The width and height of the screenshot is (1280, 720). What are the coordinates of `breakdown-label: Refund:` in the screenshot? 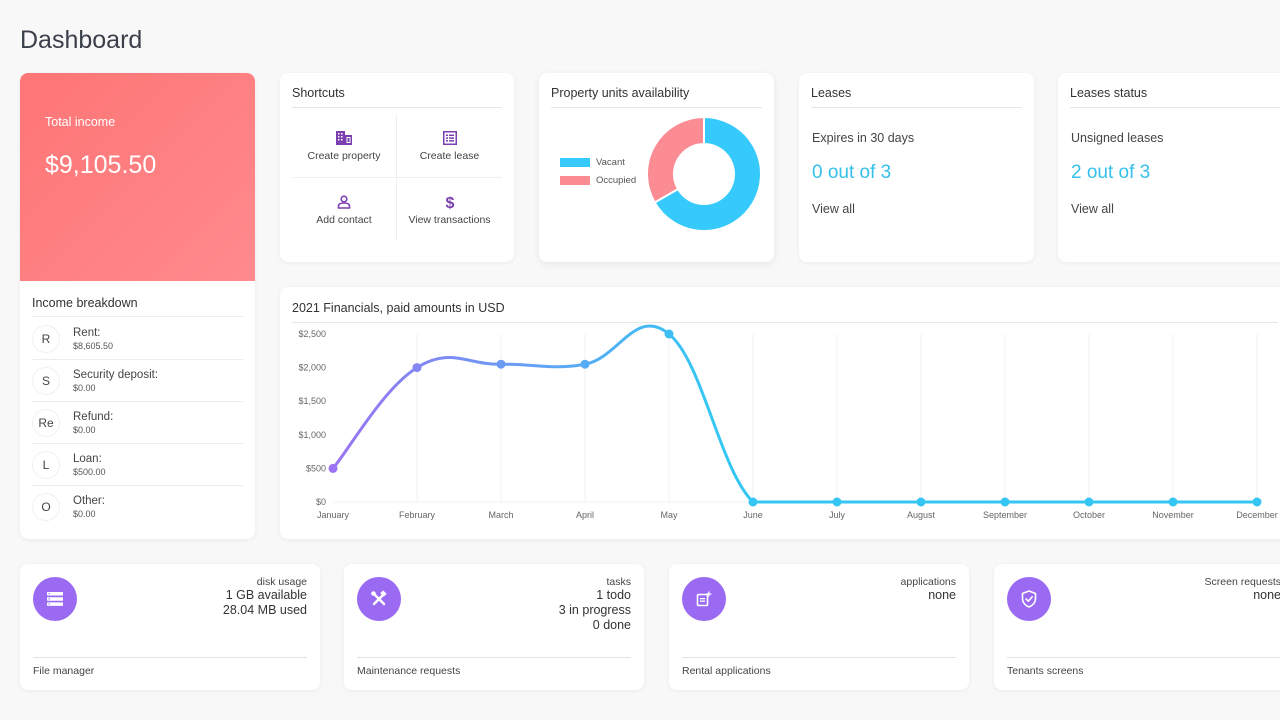 It's located at (93, 416).